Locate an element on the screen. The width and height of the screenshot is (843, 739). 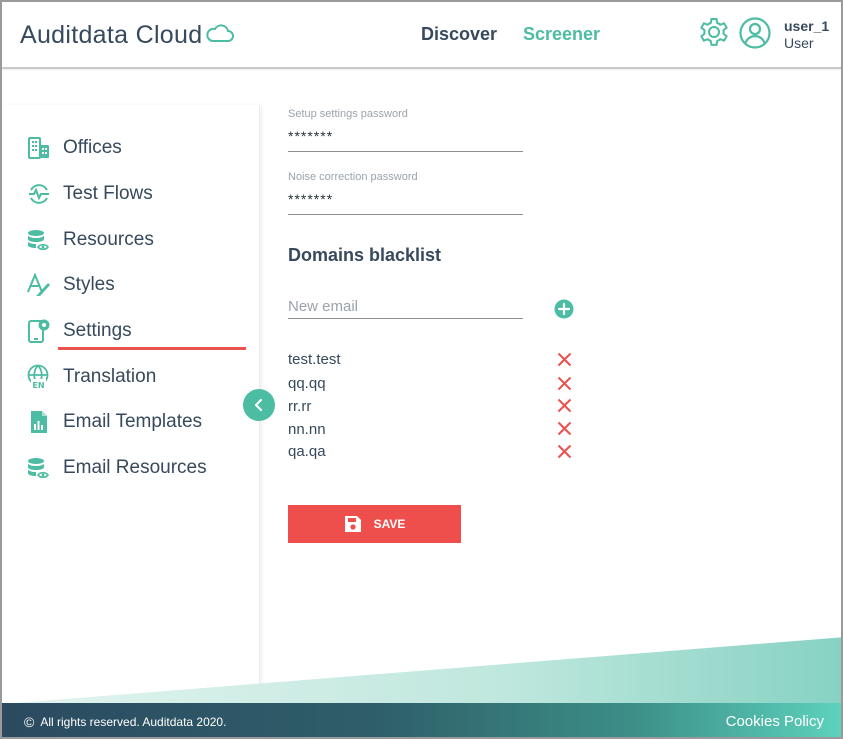
blacklist-item: qa.qa is located at coordinates (307, 451).